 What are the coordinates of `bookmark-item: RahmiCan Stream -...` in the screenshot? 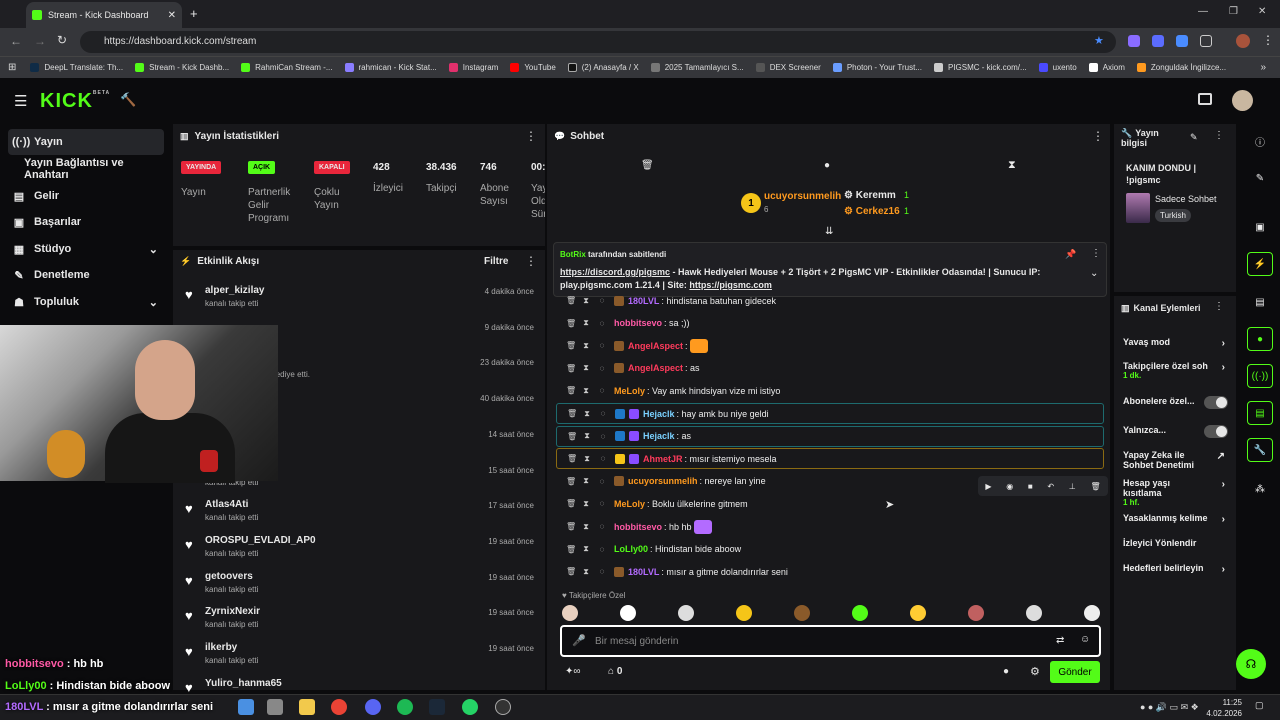 It's located at (287, 67).